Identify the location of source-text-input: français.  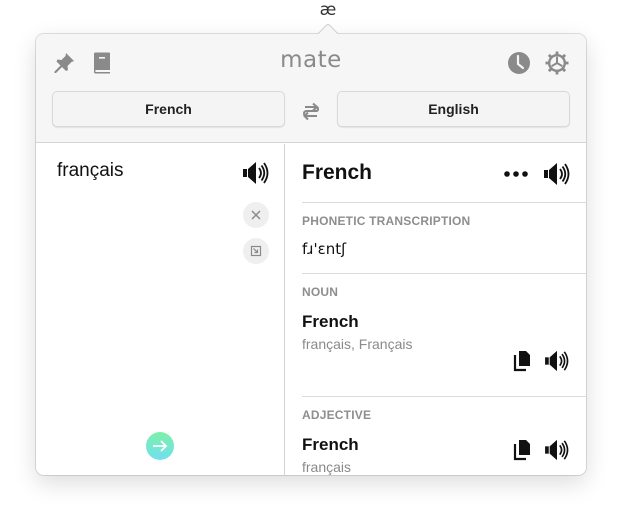
(90, 171).